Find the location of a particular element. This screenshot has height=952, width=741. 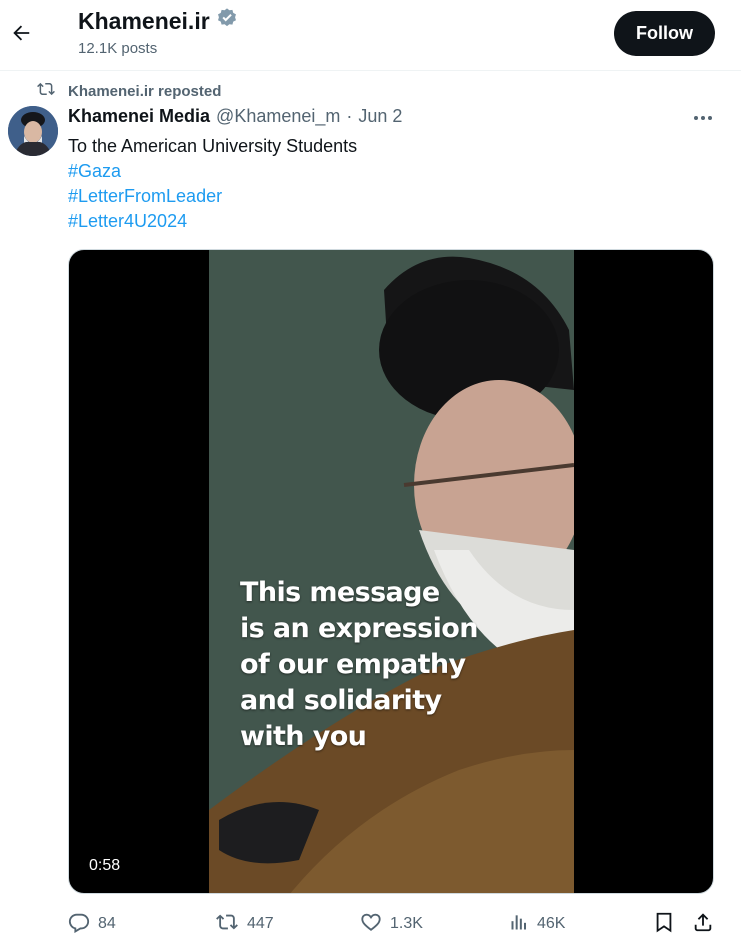

author-handle: @Khamenei_m is located at coordinates (278, 116).